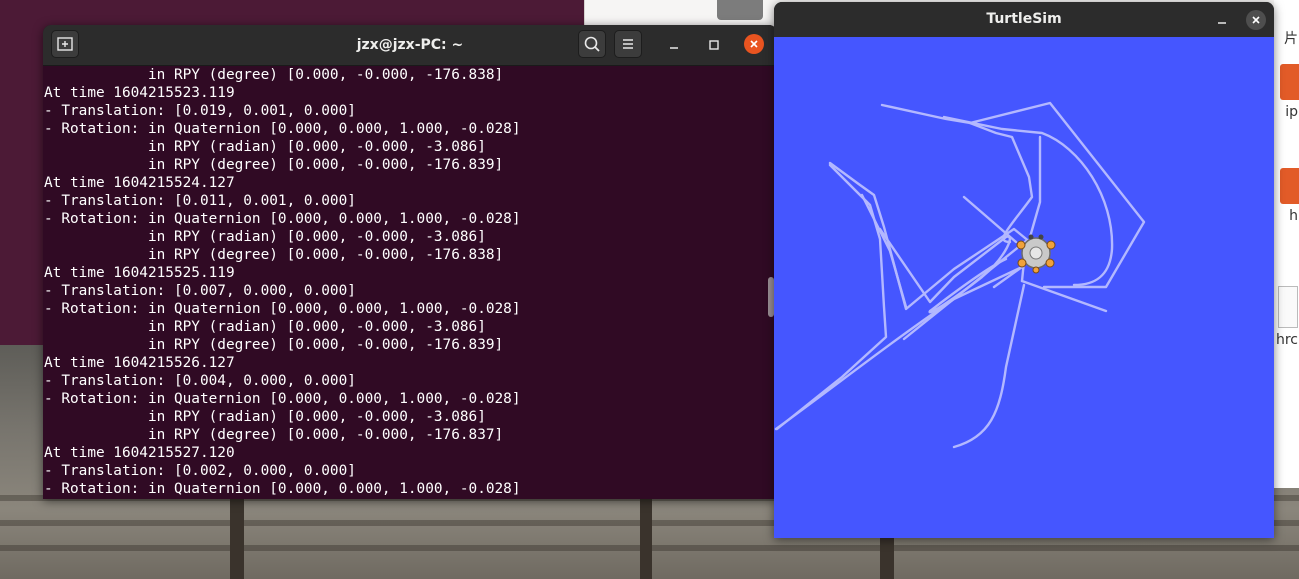 This screenshot has width=1299, height=579. What do you see at coordinates (139, 93) in the screenshot?
I see `terminal-output-line: At time 1604215523.119` at bounding box center [139, 93].